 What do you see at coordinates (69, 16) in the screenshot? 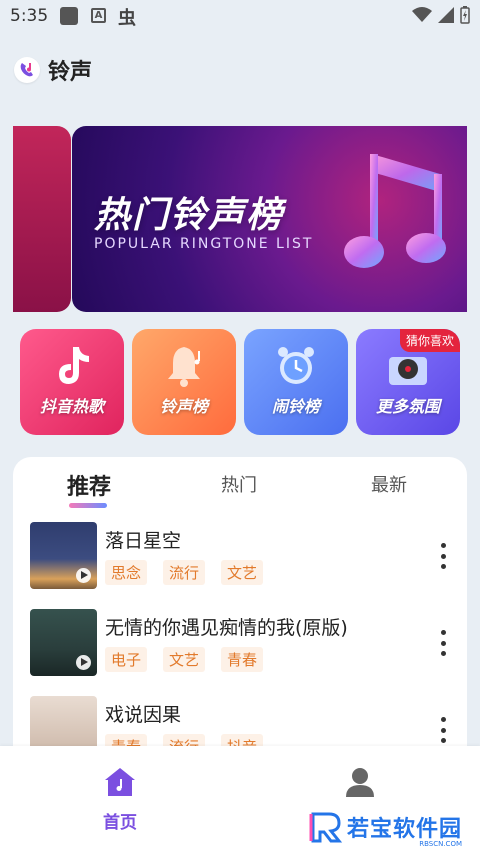
I see `notification-square-icon` at bounding box center [69, 16].